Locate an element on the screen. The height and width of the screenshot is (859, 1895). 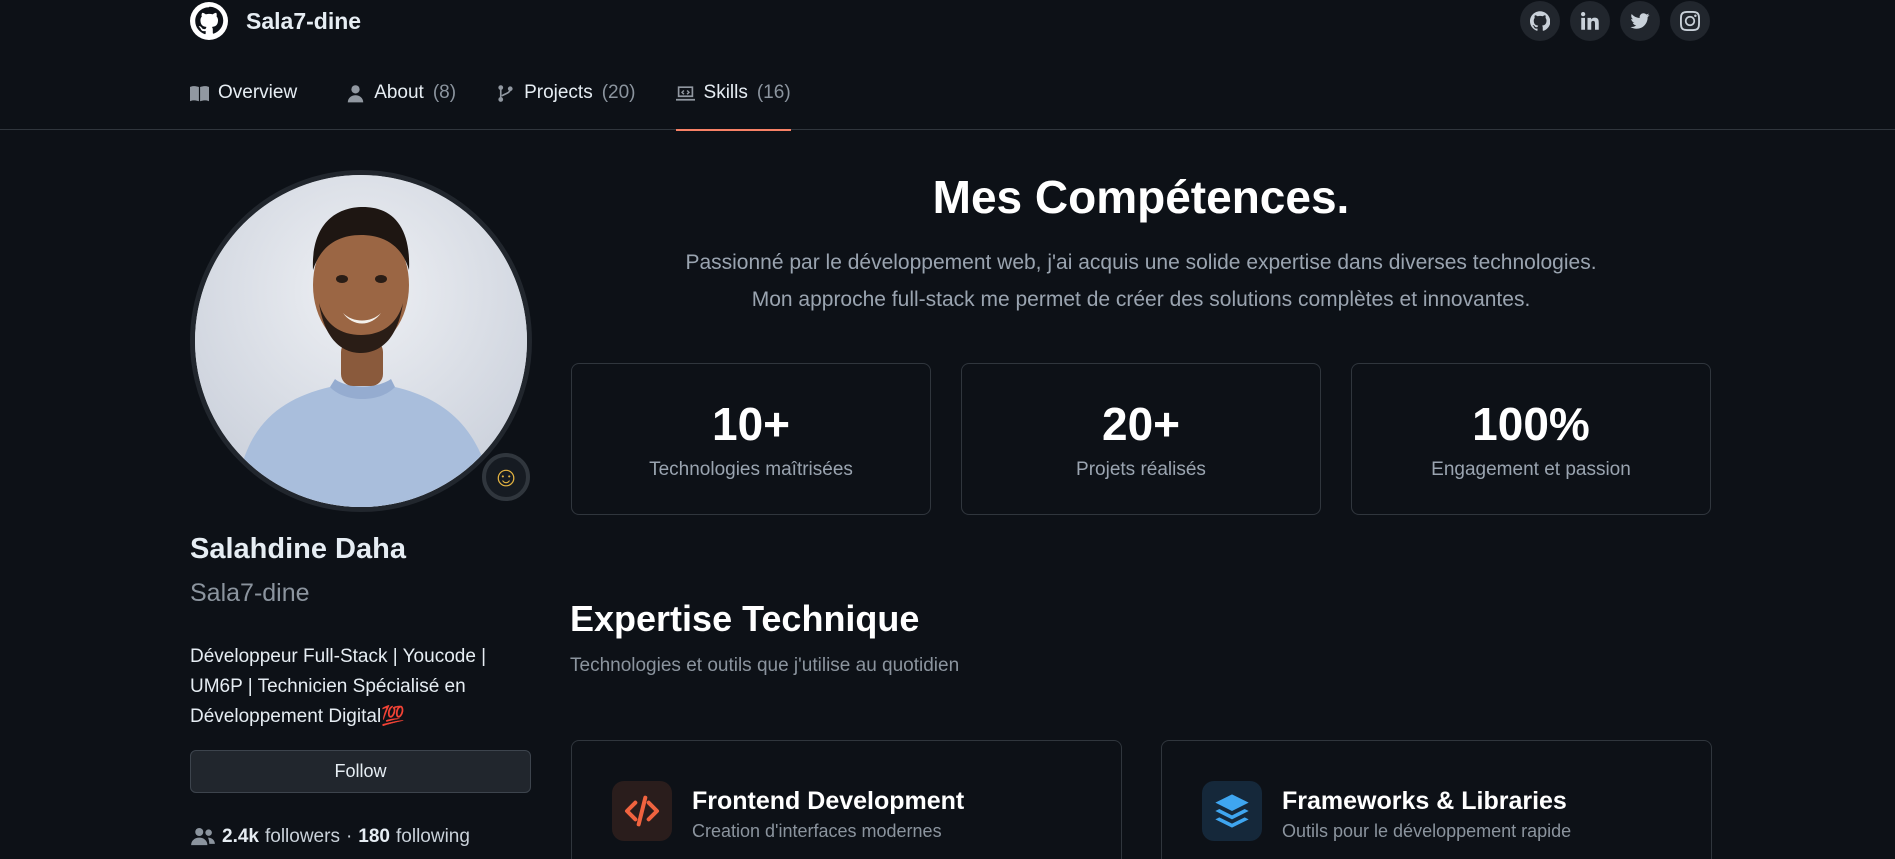
stat-value: 20+ is located at coordinates (1141, 424).